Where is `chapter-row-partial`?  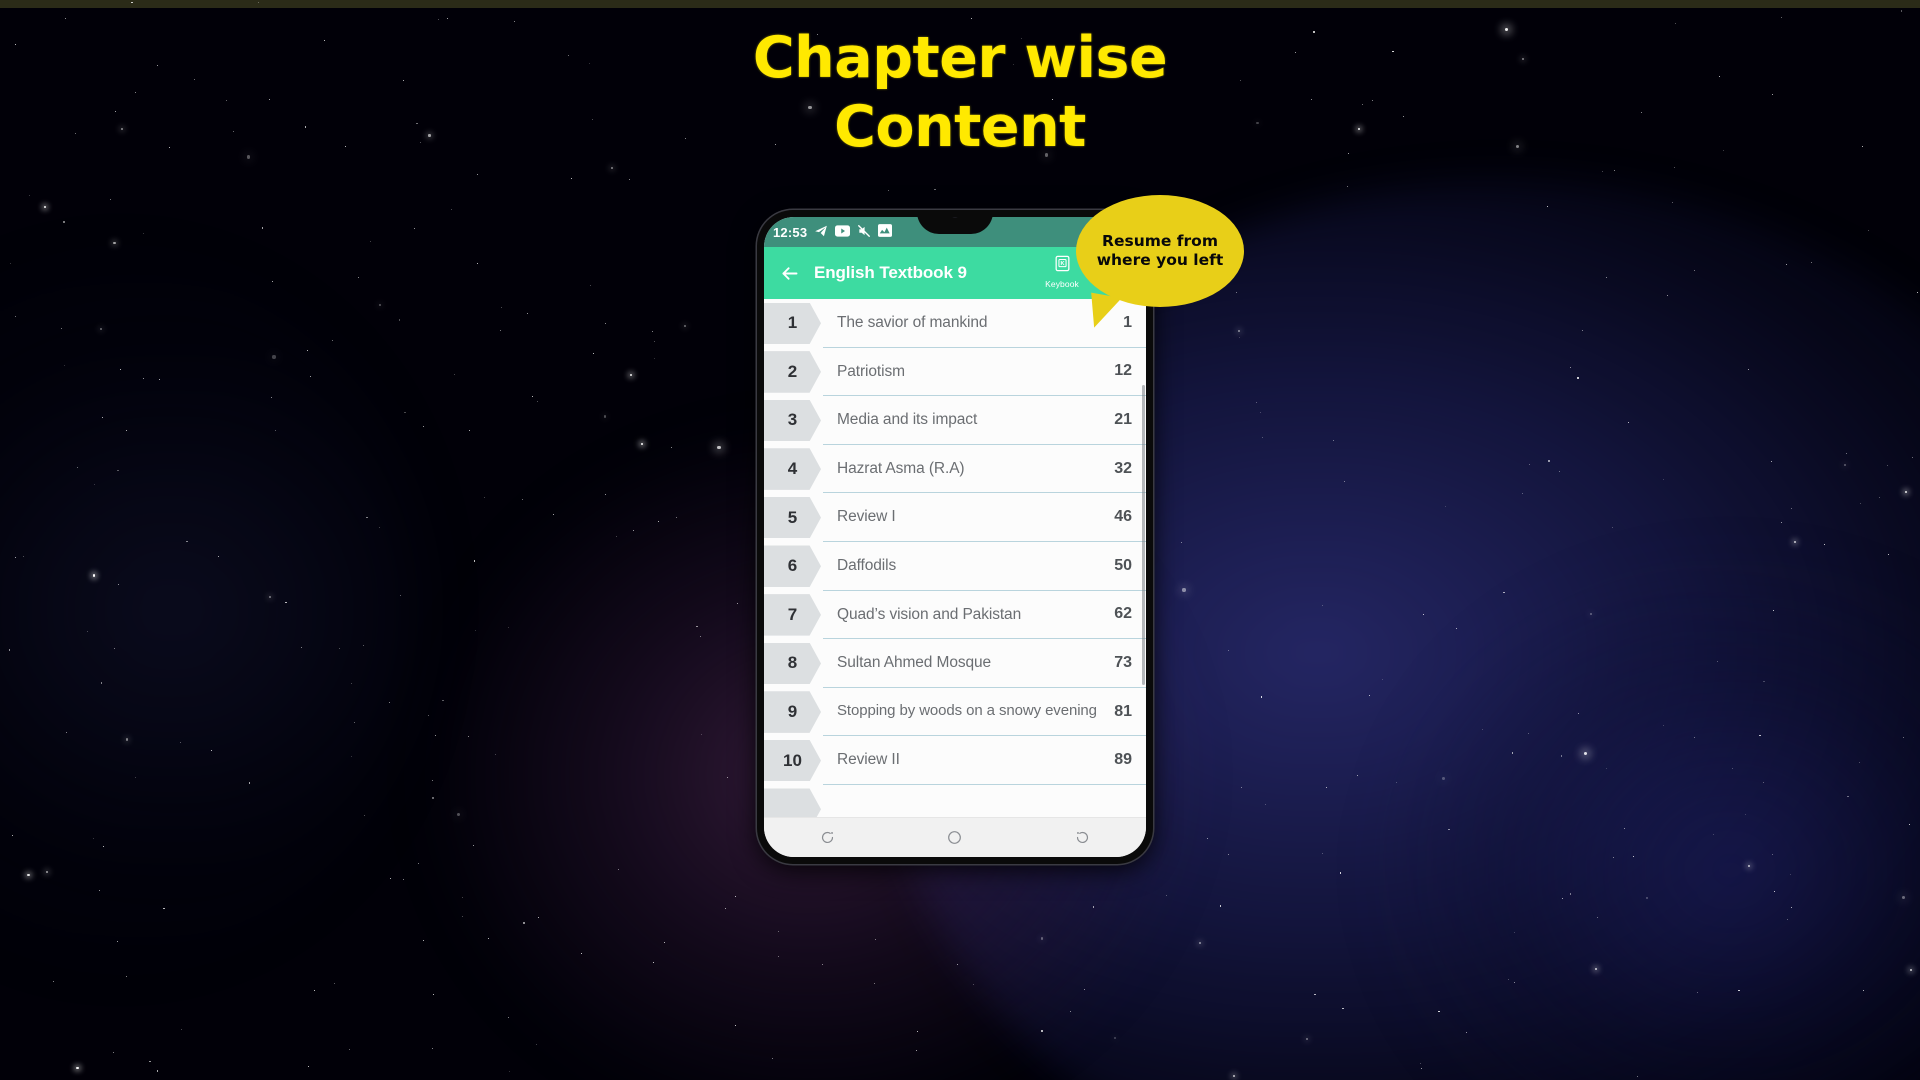
chapter-row-partial is located at coordinates (955, 801).